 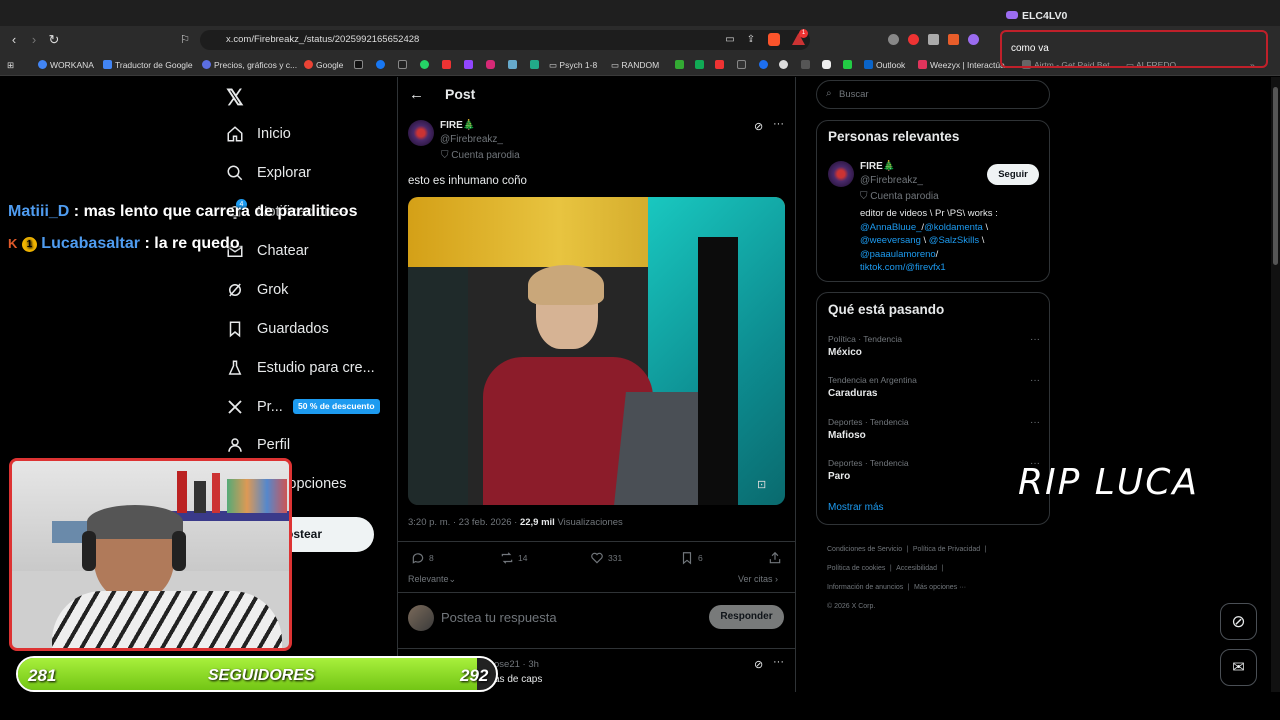 I want to click on bio-link: @paaaulamoreno, so click(x=898, y=254).